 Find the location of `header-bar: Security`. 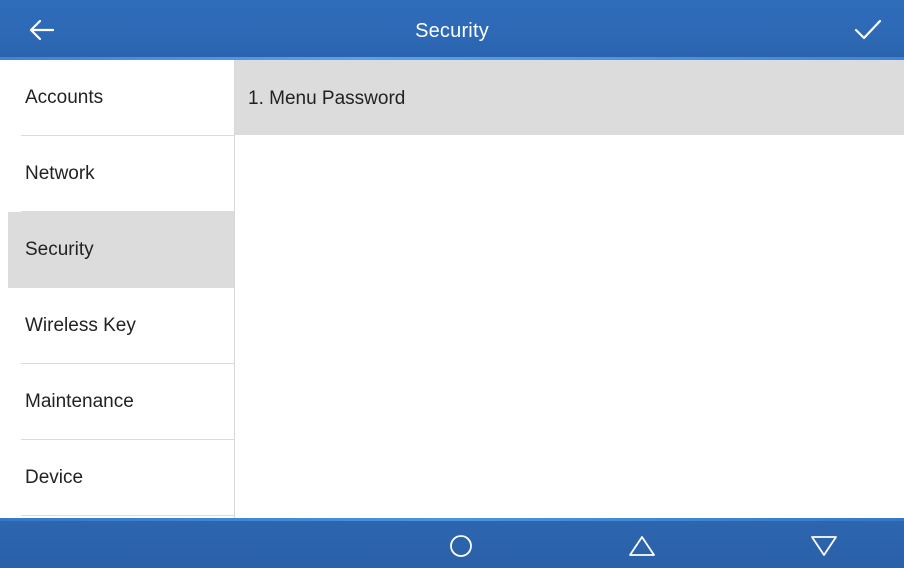

header-bar: Security is located at coordinates (452, 30).